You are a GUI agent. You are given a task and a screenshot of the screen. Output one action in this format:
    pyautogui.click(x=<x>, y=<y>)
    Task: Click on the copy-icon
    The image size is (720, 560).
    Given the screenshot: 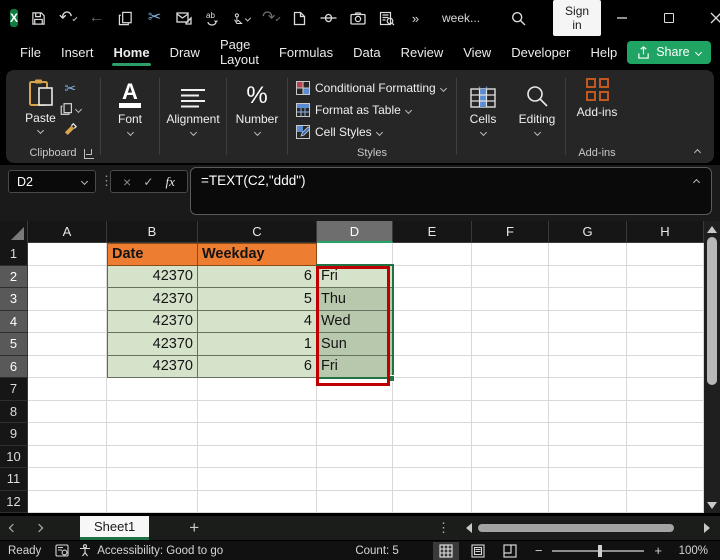 What is the action you would take?
    pyautogui.click(x=71, y=109)
    